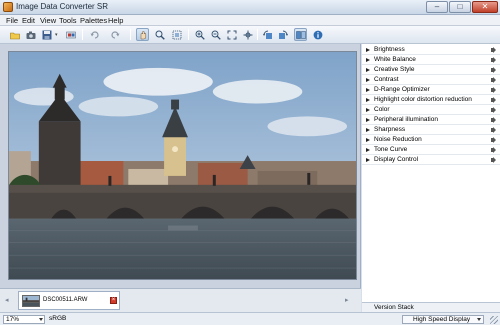  Describe the element at coordinates (31, 301) in the screenshot. I see `thumbnail-image` at that location.